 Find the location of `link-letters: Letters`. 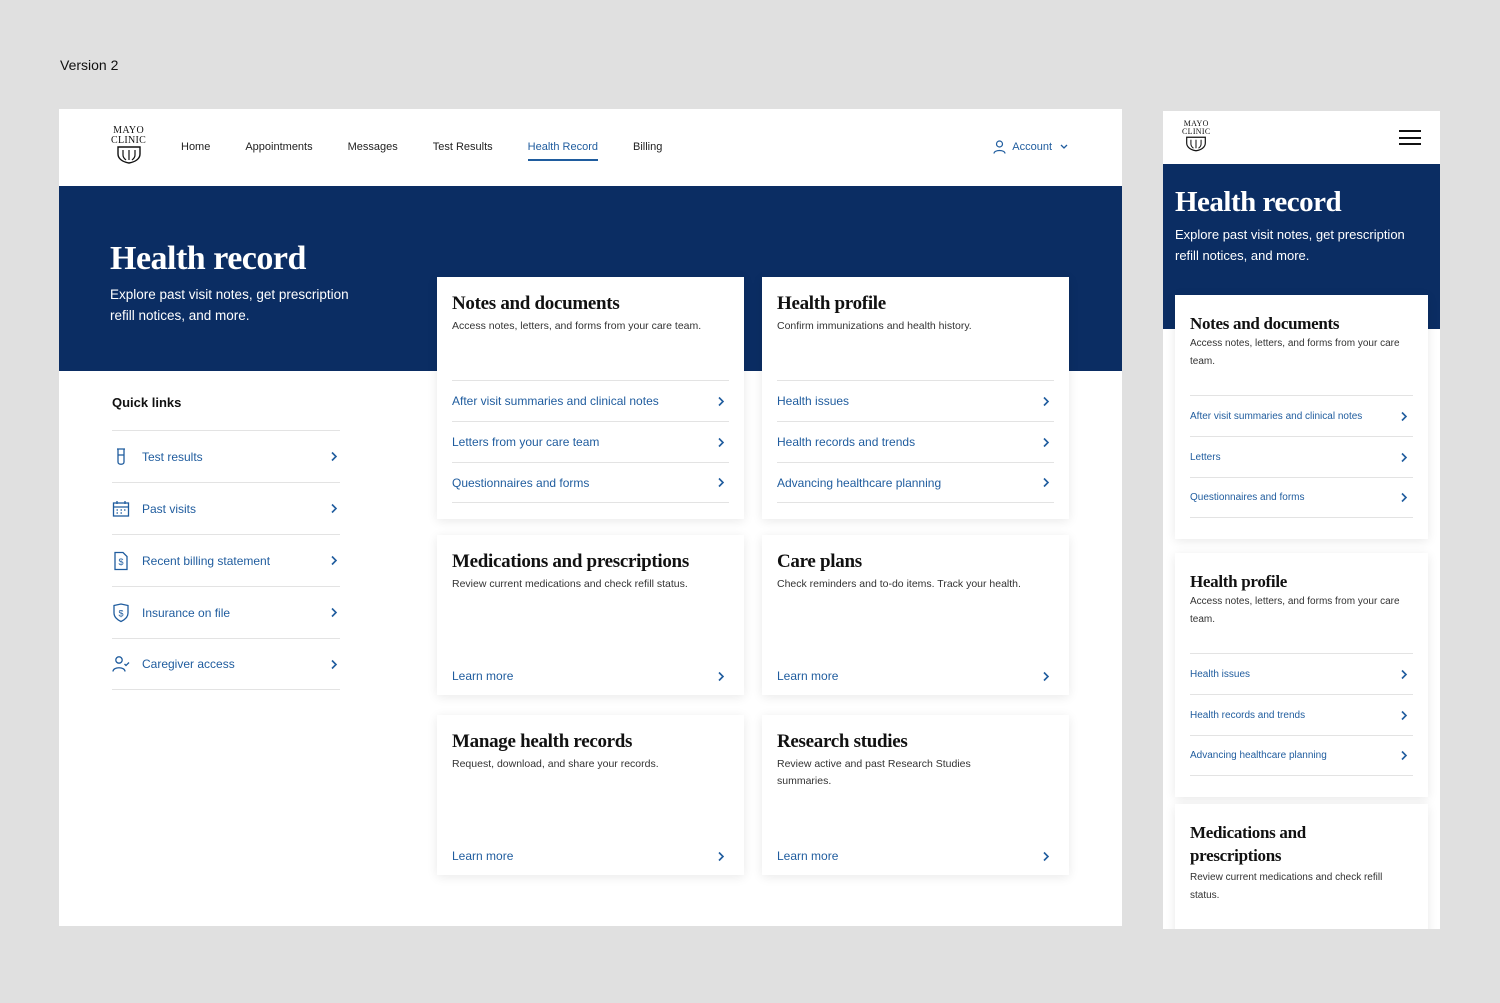

link-letters: Letters is located at coordinates (1301, 456).